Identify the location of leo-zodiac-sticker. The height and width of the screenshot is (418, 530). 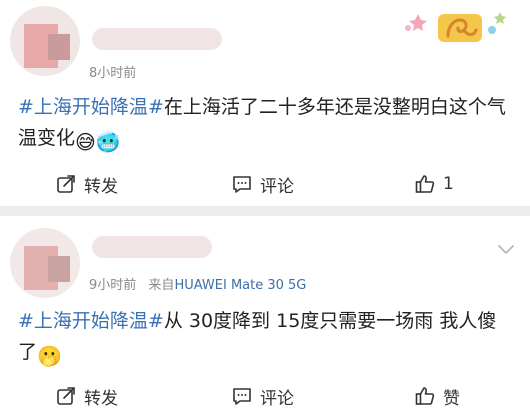
(455, 27).